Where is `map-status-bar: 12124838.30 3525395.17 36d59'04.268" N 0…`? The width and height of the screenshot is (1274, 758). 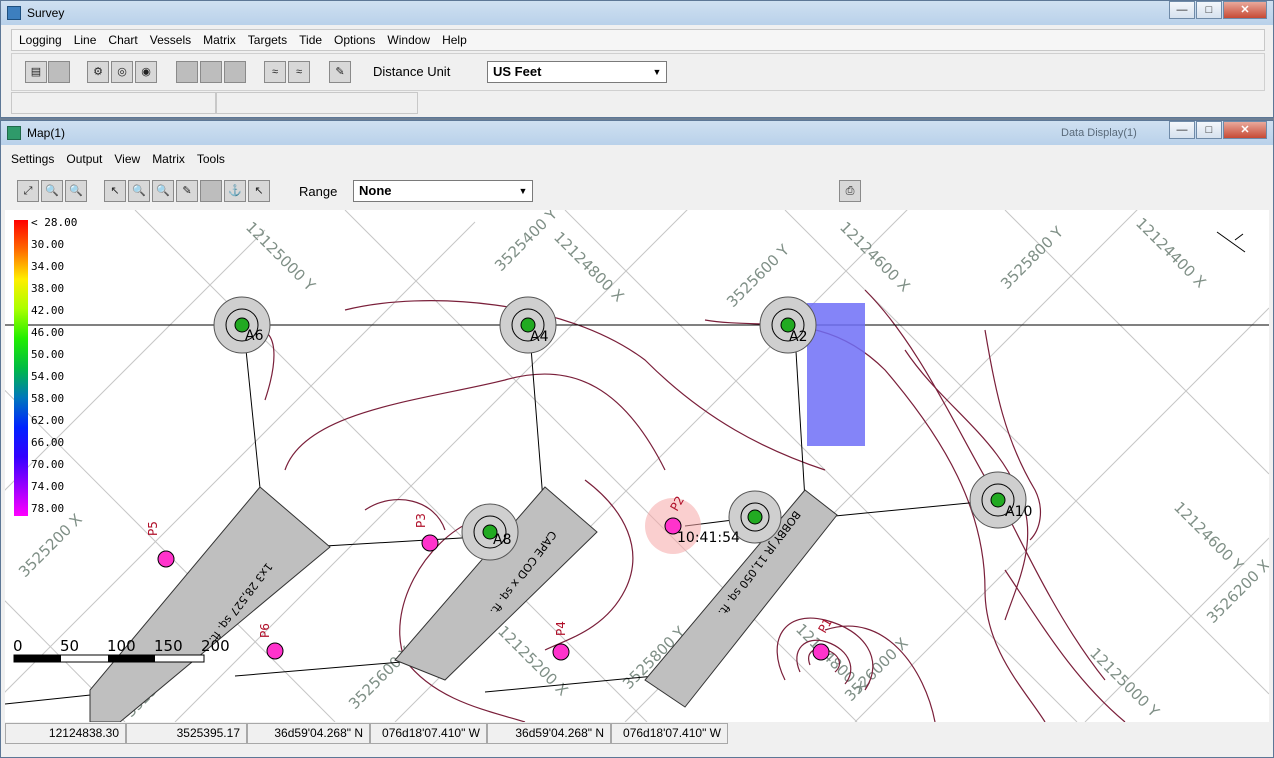 map-status-bar: 12124838.30 3525395.17 36d59'04.268" N 0… is located at coordinates (637, 734).